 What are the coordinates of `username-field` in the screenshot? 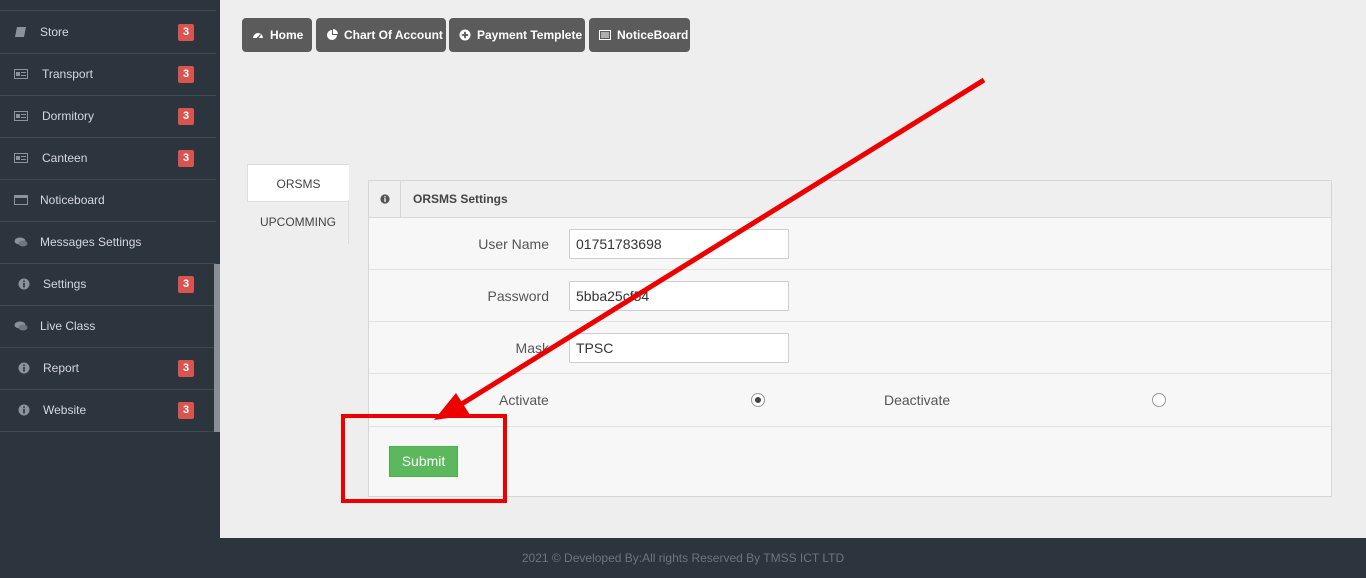 It's located at (679, 244).